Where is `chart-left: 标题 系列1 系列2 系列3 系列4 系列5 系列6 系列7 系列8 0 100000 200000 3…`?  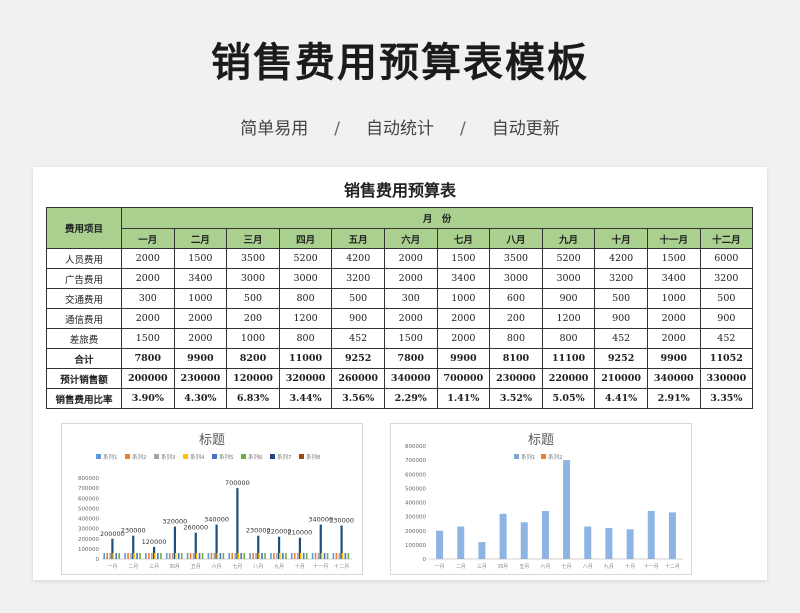 chart-left: 标题 系列1 系列2 系列3 系列4 系列5 系列6 系列7 系列8 0 100000 200000 3… is located at coordinates (212, 499).